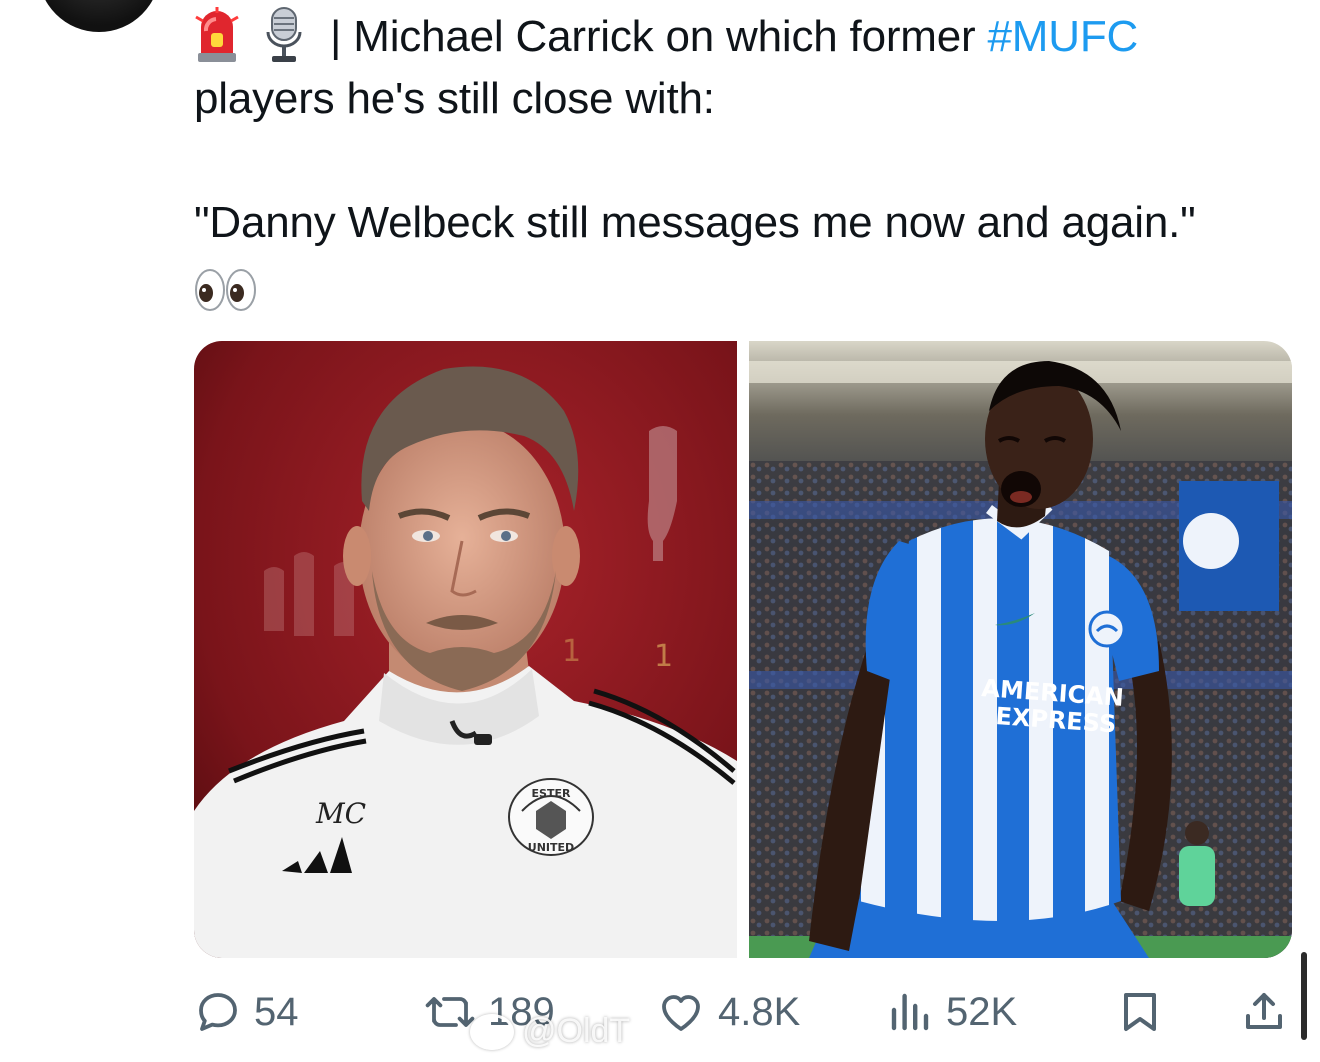 This screenshot has width=1320, height=1062. What do you see at coordinates (284, 35) in the screenshot?
I see `studio-microphone-icon` at bounding box center [284, 35].